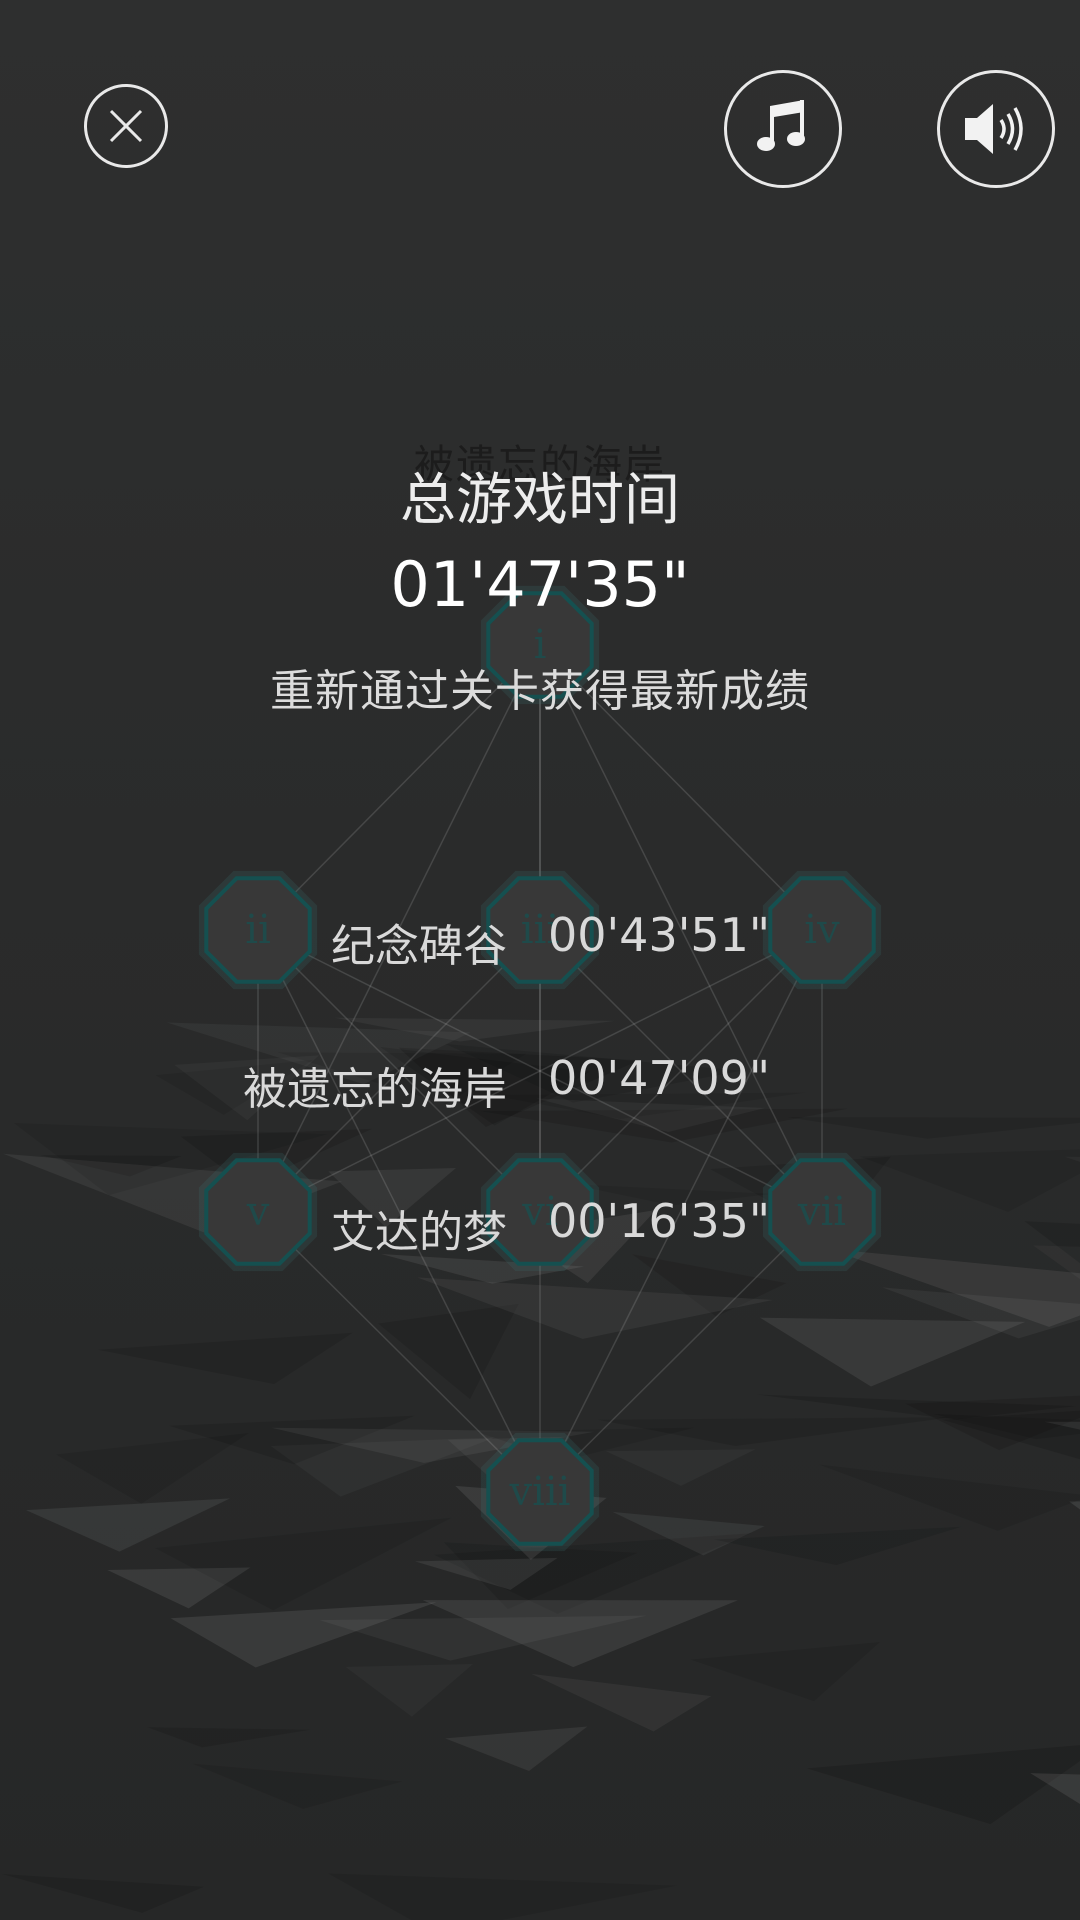  I want to click on record-time: 00'16'35", so click(659, 1221).